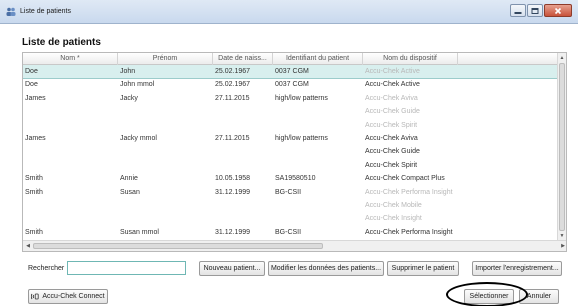 Image resolution: width=578 pixels, height=306 pixels. What do you see at coordinates (562, 246) in the screenshot?
I see `scroll-right-icon: ▶` at bounding box center [562, 246].